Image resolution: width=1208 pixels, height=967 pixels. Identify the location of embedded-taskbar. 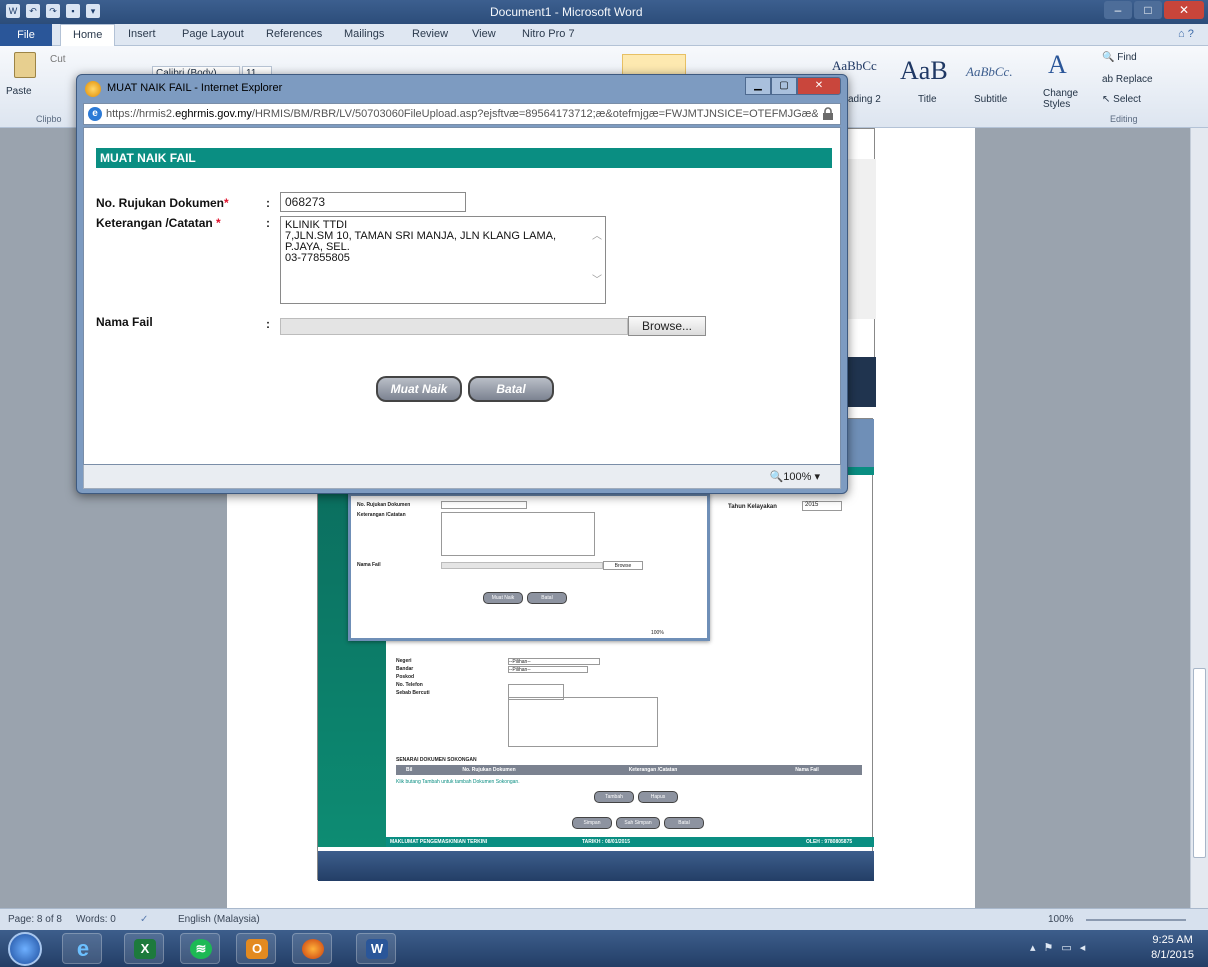
(596, 866).